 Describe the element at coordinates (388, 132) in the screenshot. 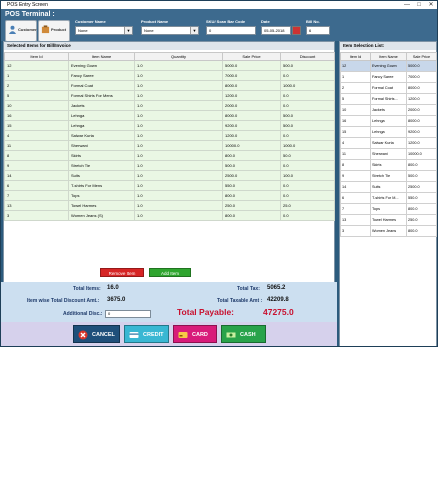

I see `table-row: 15 Lehnga 9200.0` at that location.